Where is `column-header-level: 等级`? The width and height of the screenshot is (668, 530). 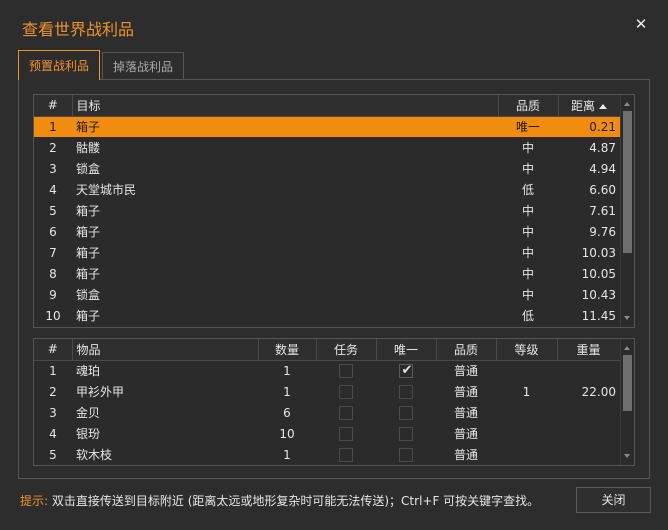 column-header-level: 等级 is located at coordinates (527, 350).